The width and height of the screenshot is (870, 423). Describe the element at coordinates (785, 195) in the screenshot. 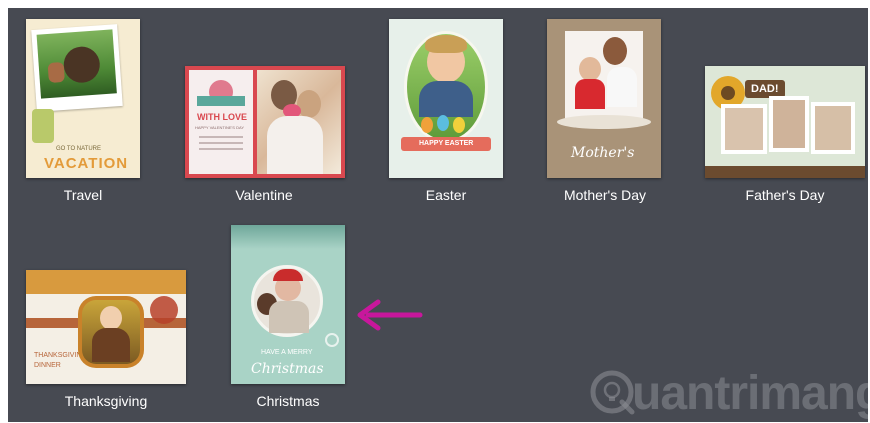

I see `template-label: Father's Day` at that location.